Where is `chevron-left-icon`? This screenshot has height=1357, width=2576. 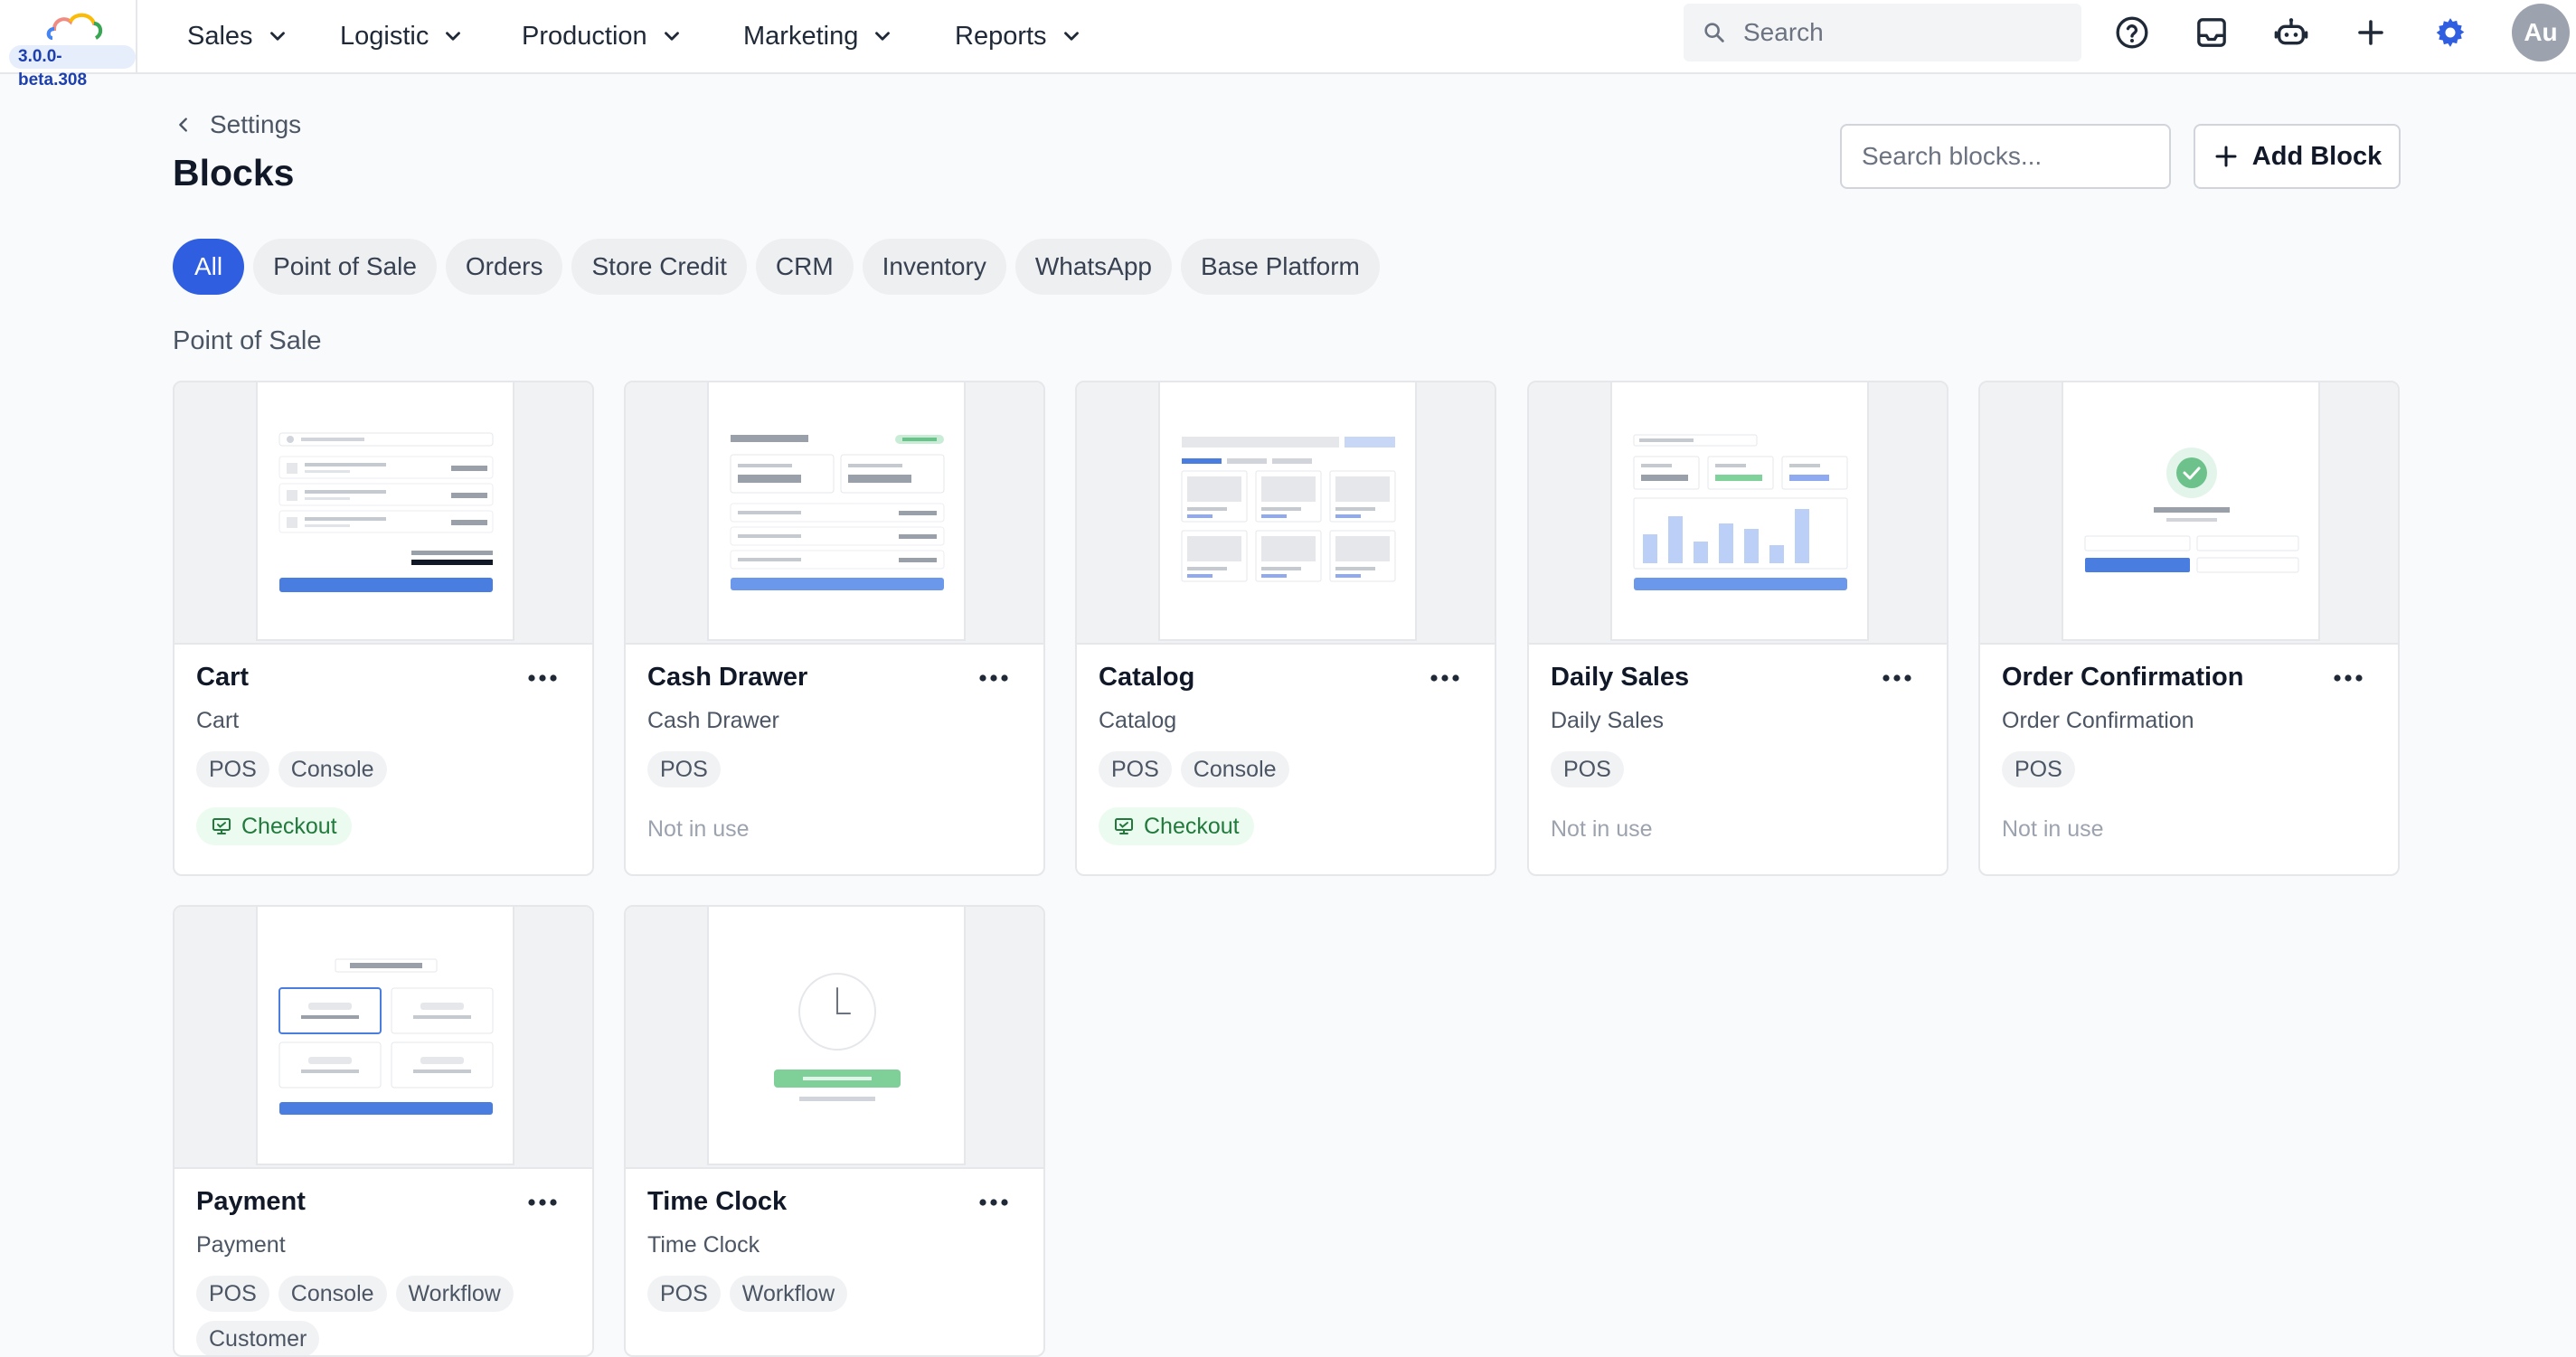 chevron-left-icon is located at coordinates (183, 125).